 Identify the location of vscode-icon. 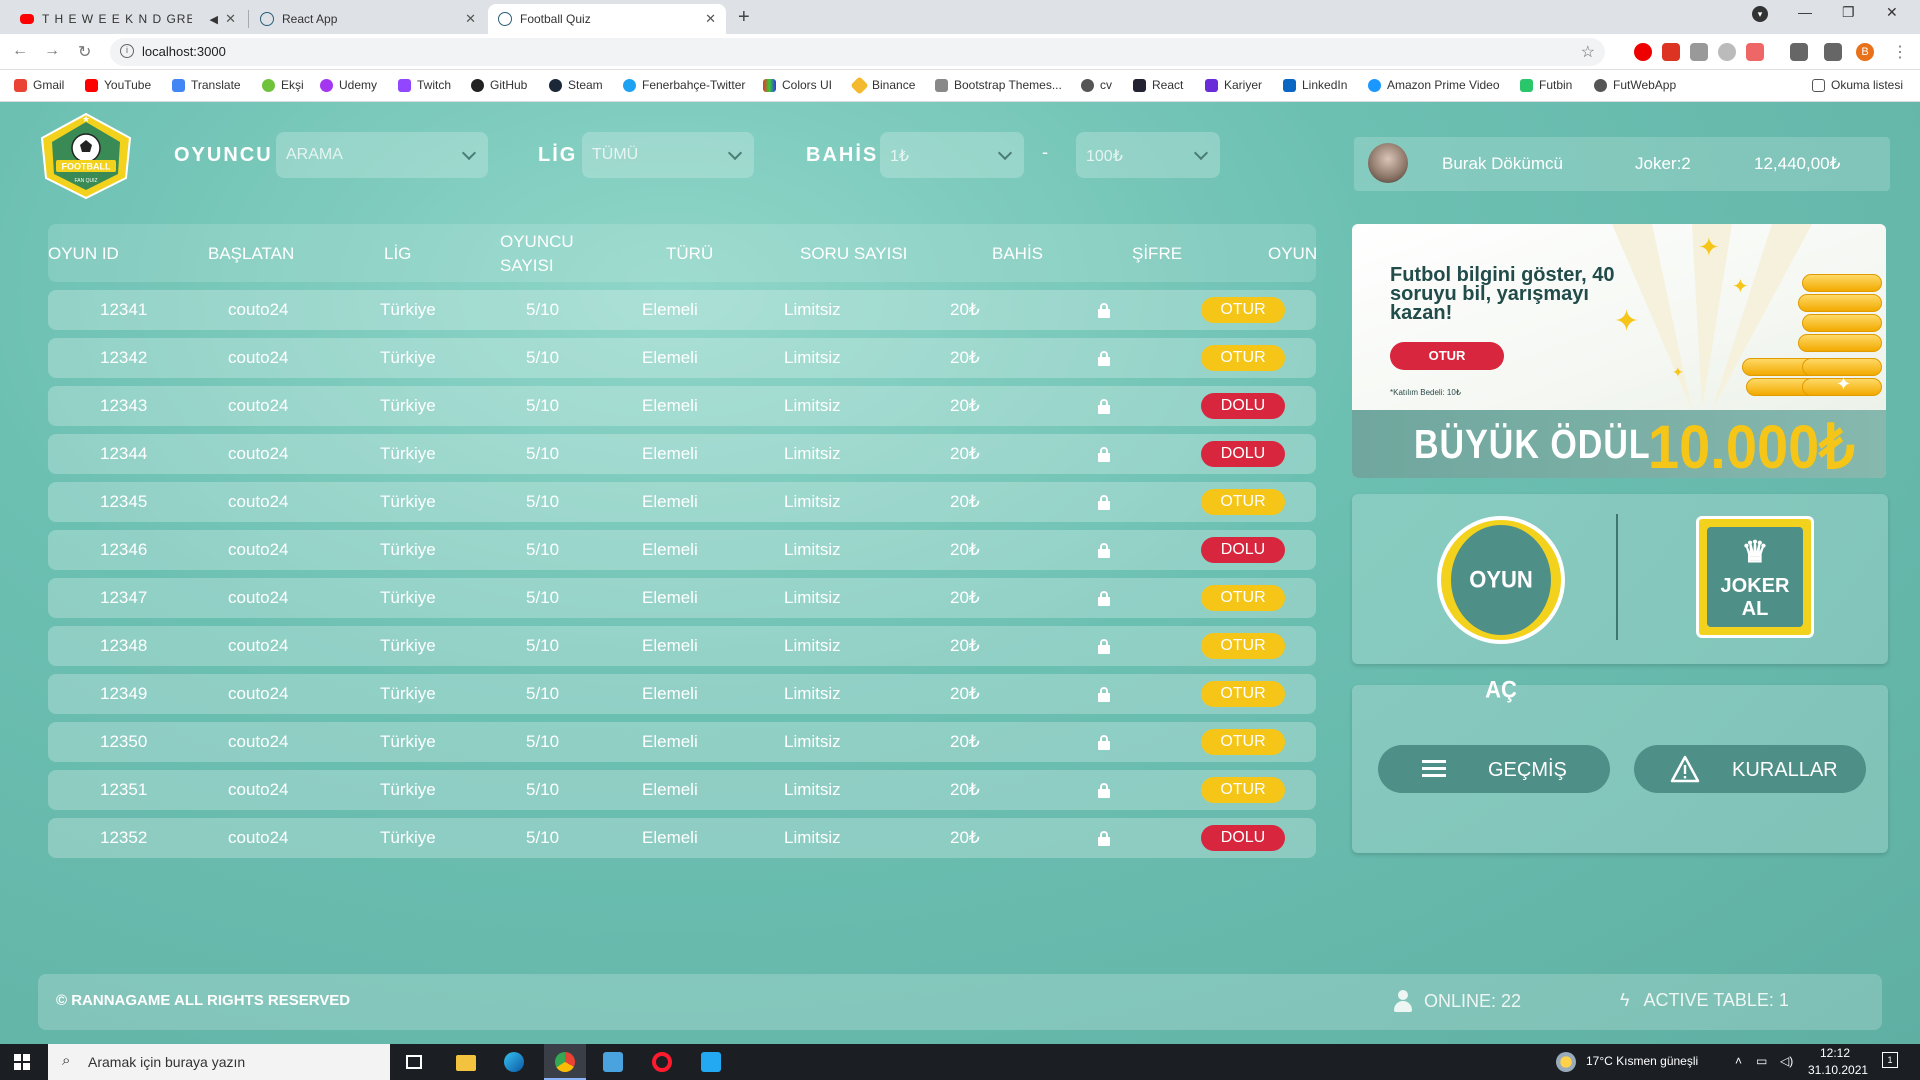
(711, 1062).